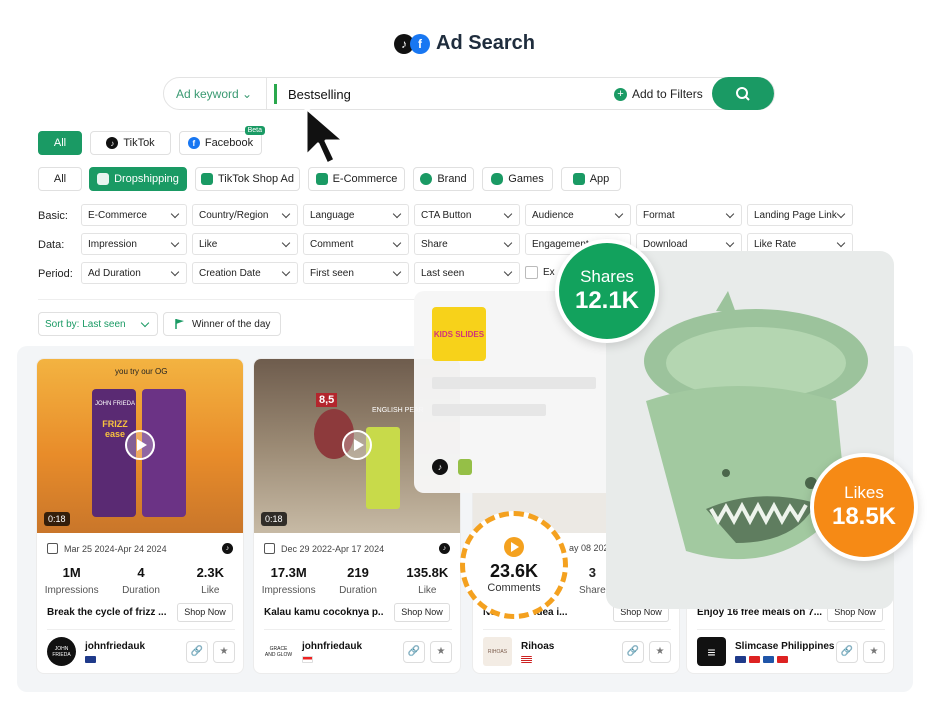 The image size is (929, 708). I want to click on keyword-type-dropdown: Ad keyword ⌄, so click(214, 94).